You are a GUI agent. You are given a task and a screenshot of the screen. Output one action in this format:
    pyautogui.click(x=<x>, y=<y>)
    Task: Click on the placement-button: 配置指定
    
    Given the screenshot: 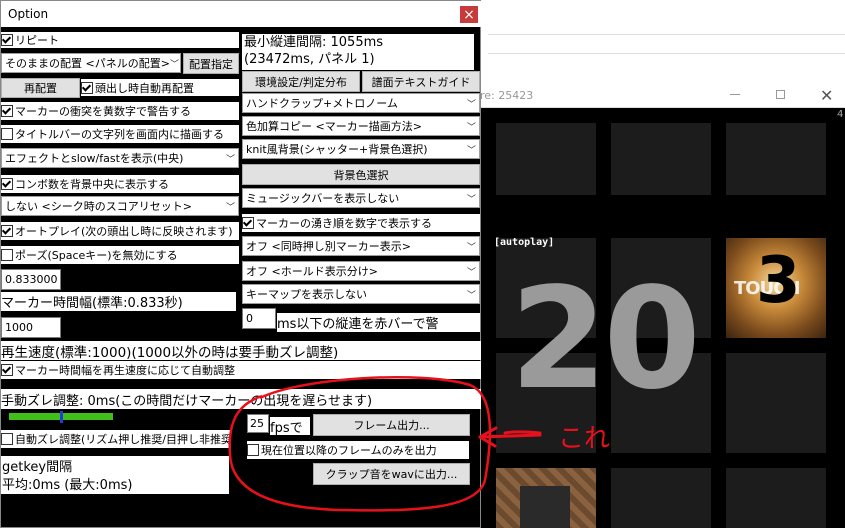 What is the action you would take?
    pyautogui.click(x=211, y=63)
    